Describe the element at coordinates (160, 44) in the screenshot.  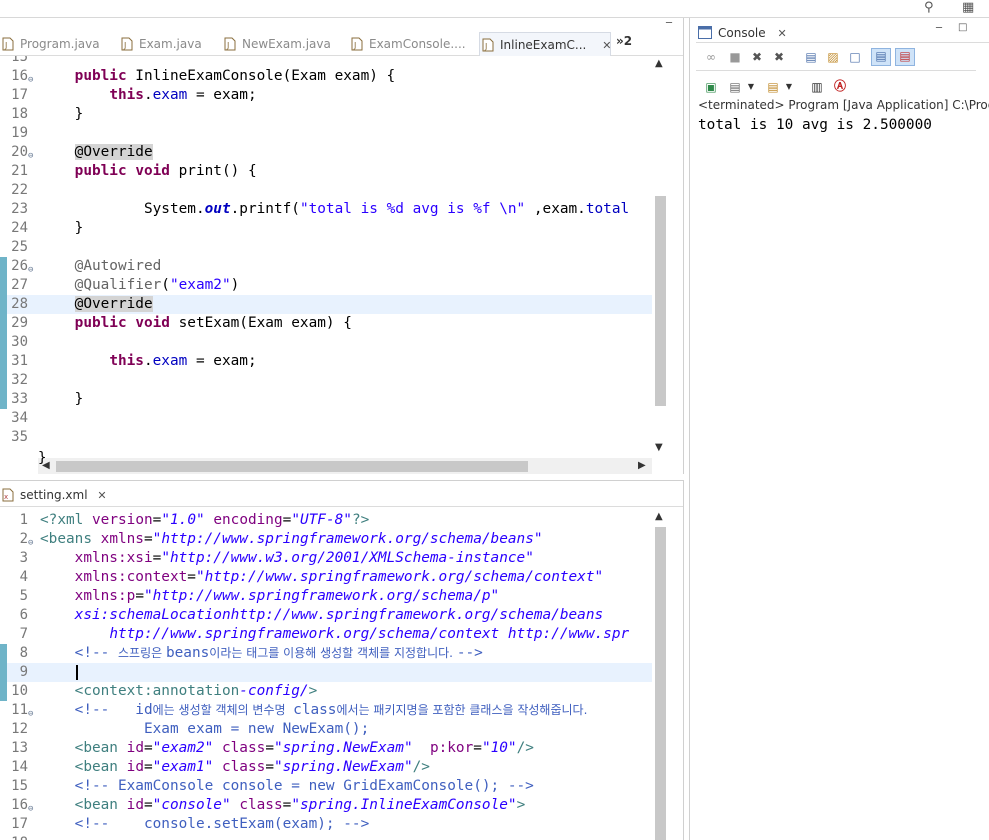
I see `tab-exam-java: J Exam.java` at that location.